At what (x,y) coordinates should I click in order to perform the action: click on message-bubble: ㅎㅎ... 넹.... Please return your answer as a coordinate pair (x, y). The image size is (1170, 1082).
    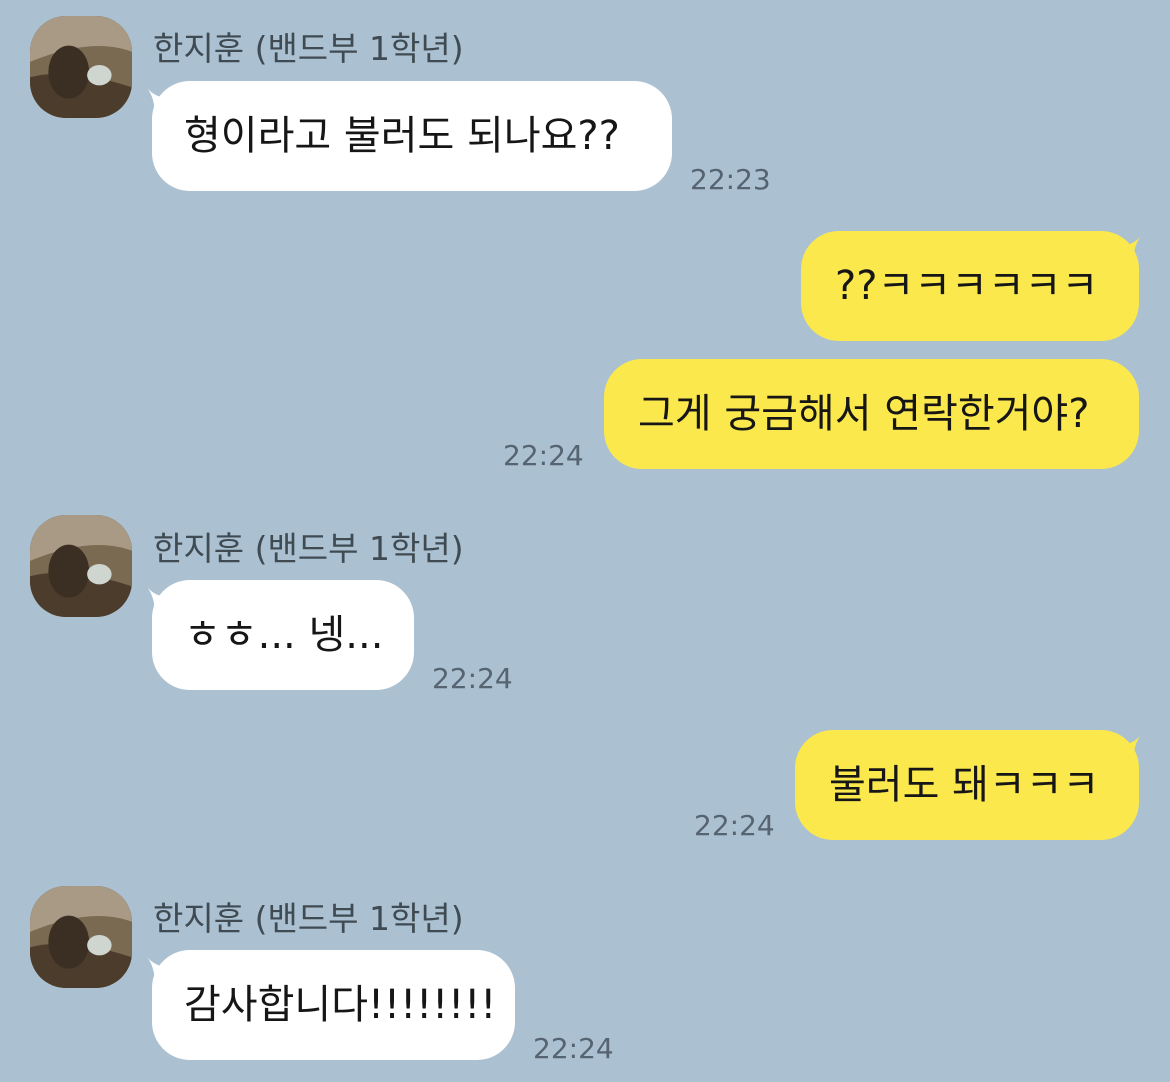
    Looking at the image, I should click on (283, 635).